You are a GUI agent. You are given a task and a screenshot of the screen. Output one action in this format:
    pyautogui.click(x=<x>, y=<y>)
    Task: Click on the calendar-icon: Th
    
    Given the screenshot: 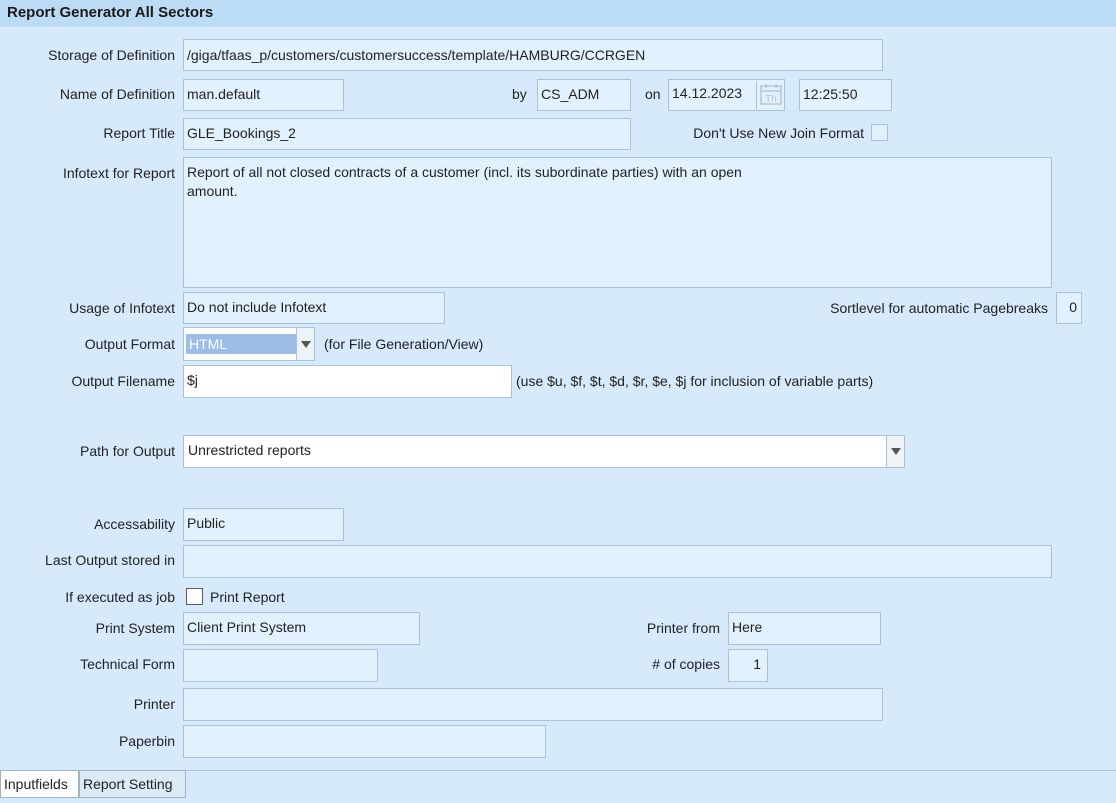 What is the action you would take?
    pyautogui.click(x=770, y=95)
    